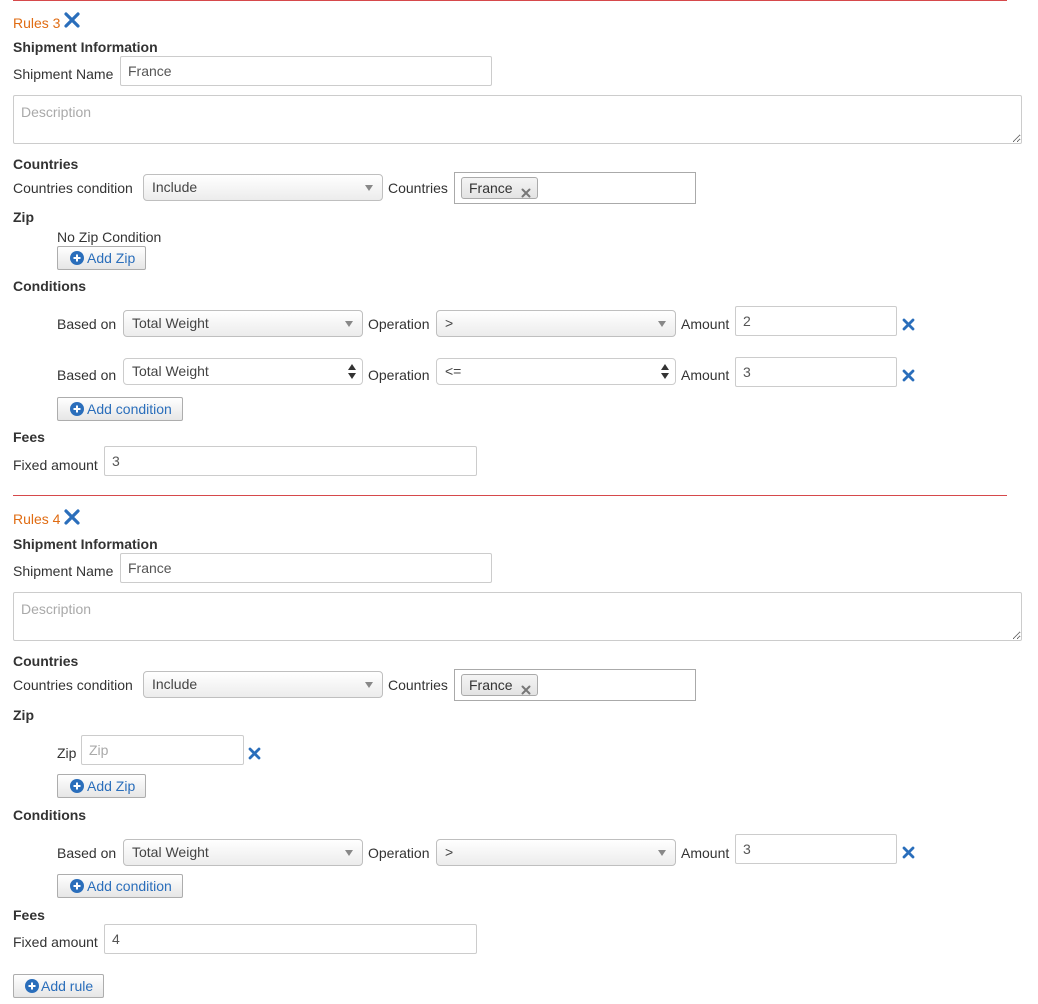  Describe the element at coordinates (254, 753) in the screenshot. I see `remove-zip-close-icon` at that location.